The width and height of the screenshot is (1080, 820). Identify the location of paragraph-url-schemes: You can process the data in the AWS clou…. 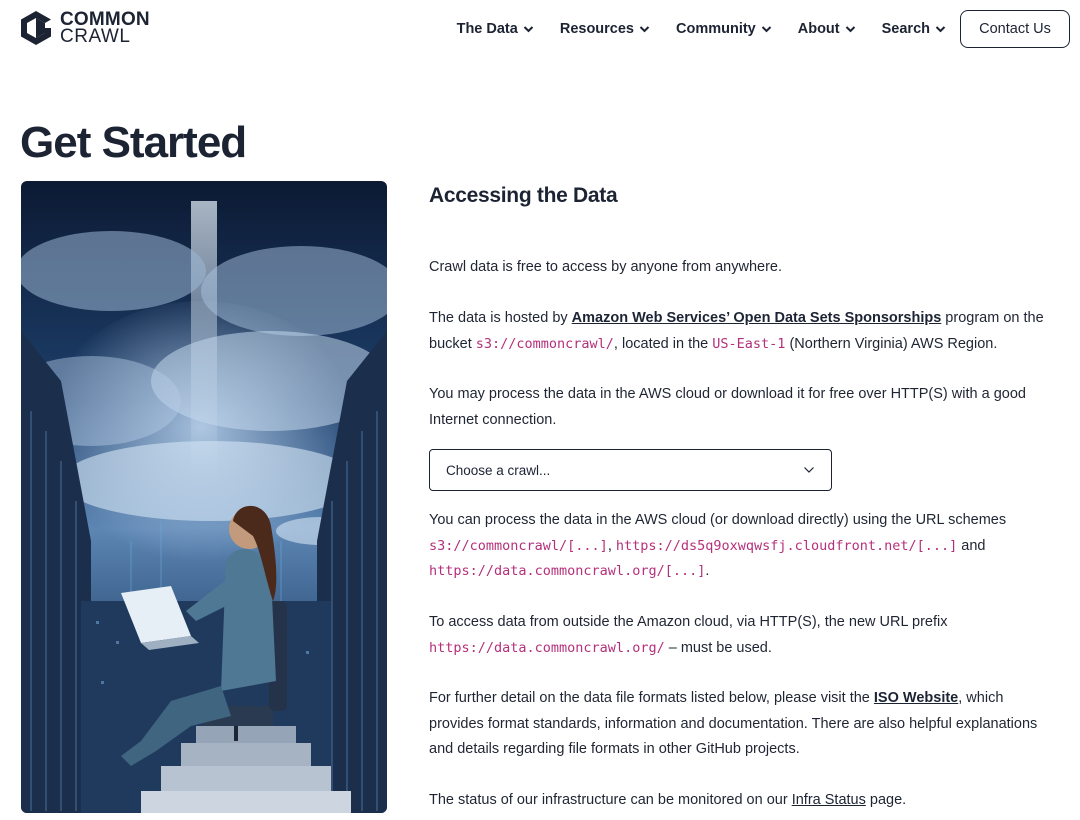
(744, 546).